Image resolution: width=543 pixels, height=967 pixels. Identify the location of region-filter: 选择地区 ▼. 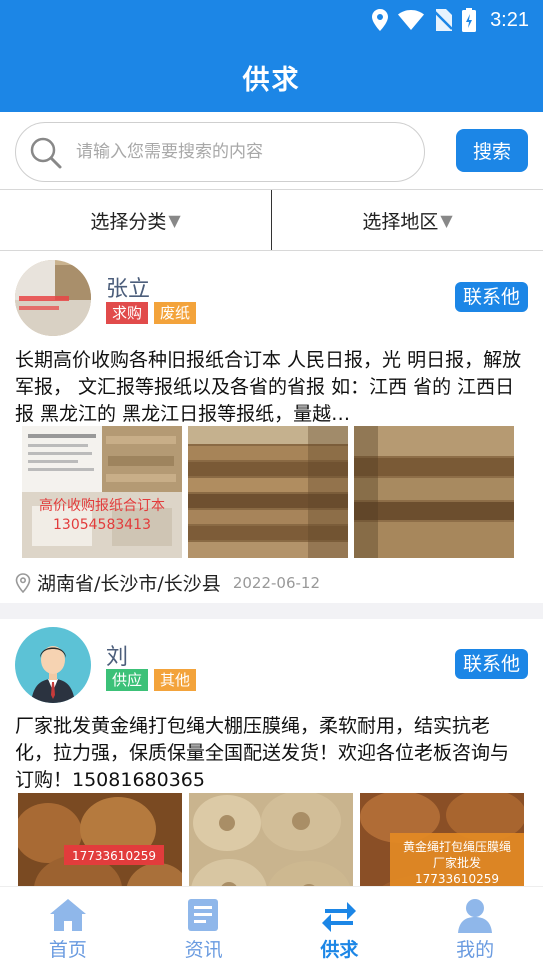
(407, 220).